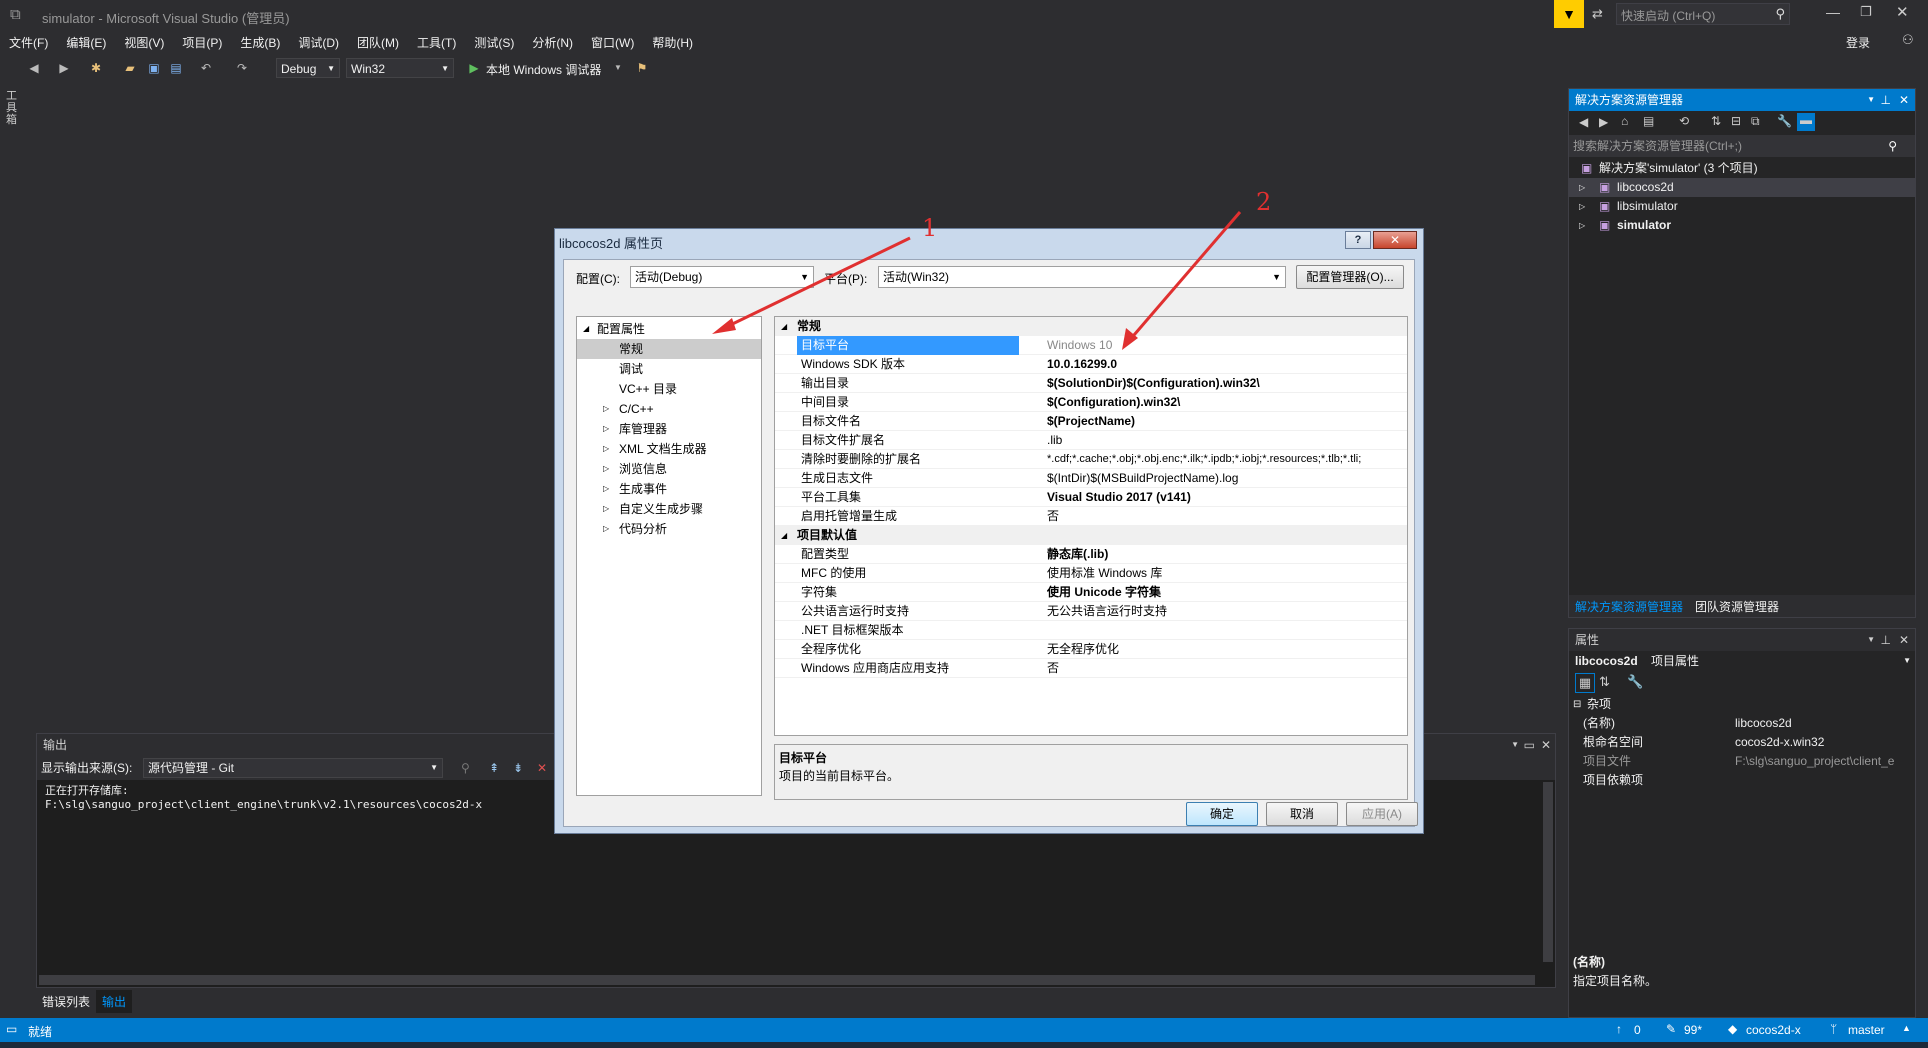  Describe the element at coordinates (930, 228) in the screenshot. I see `annotation-label-1: 1` at that location.